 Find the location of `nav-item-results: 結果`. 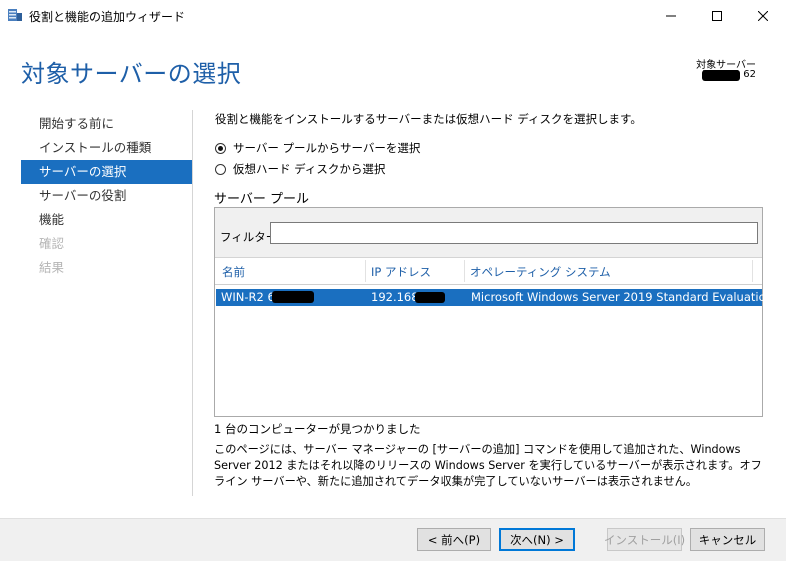

nav-item-results: 結果 is located at coordinates (52, 267).